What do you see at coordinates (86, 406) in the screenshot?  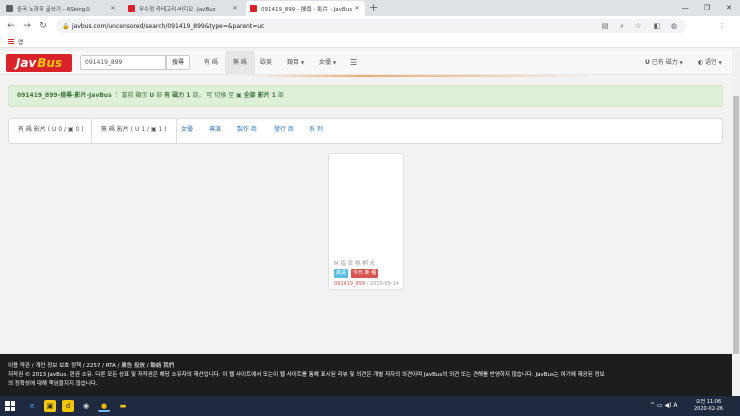 I see `app-icon: ◉` at bounding box center [86, 406].